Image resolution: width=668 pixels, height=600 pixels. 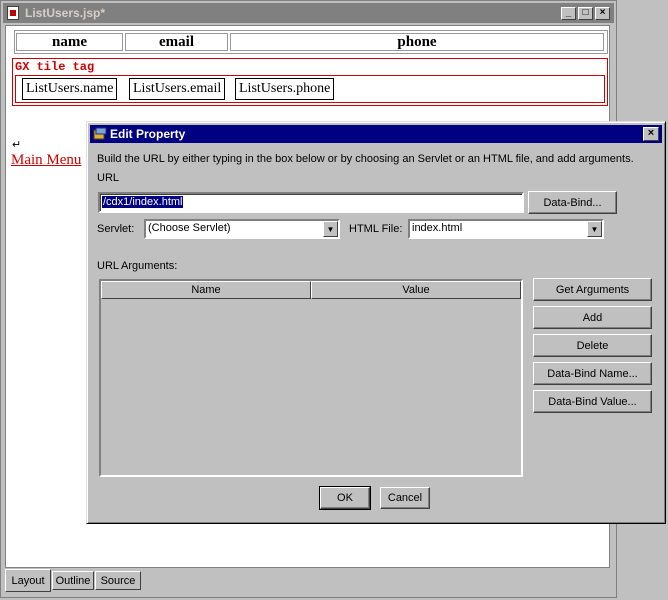 What do you see at coordinates (137, 266) in the screenshot?
I see `url-arguments-label: URL Arguments:` at bounding box center [137, 266].